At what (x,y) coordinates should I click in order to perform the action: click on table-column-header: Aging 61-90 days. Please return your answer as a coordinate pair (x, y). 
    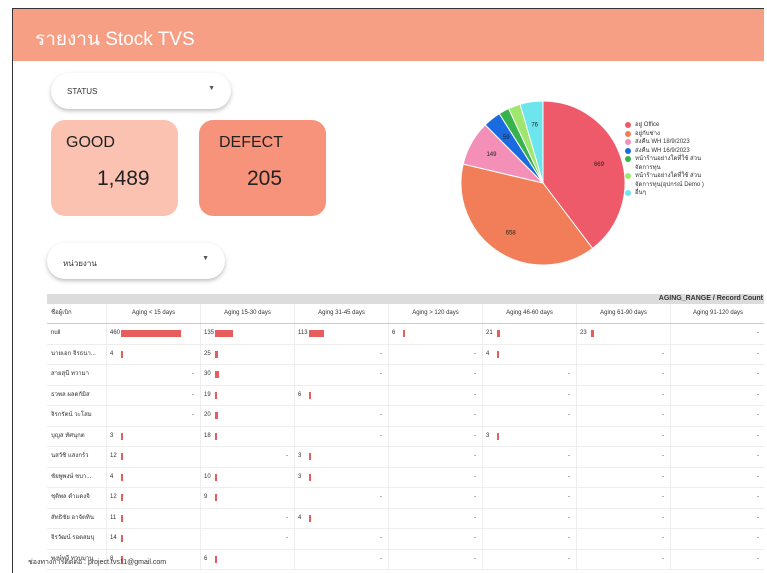
    Looking at the image, I should click on (624, 313).